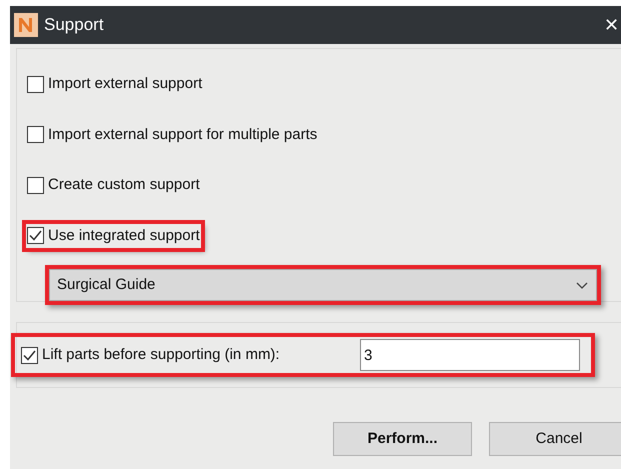 This screenshot has width=621, height=469. I want to click on chevron-down-icon, so click(582, 285).